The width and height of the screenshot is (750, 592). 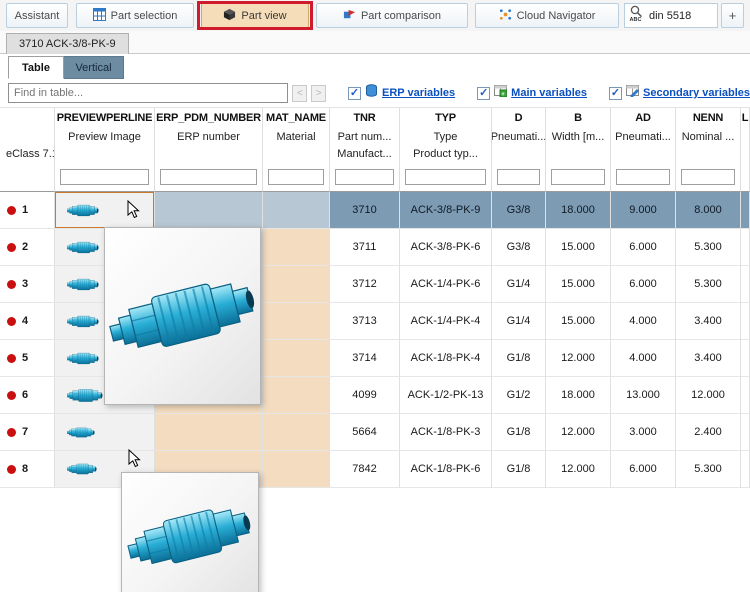 I want to click on col-header-ad: AD, so click(x=643, y=118).